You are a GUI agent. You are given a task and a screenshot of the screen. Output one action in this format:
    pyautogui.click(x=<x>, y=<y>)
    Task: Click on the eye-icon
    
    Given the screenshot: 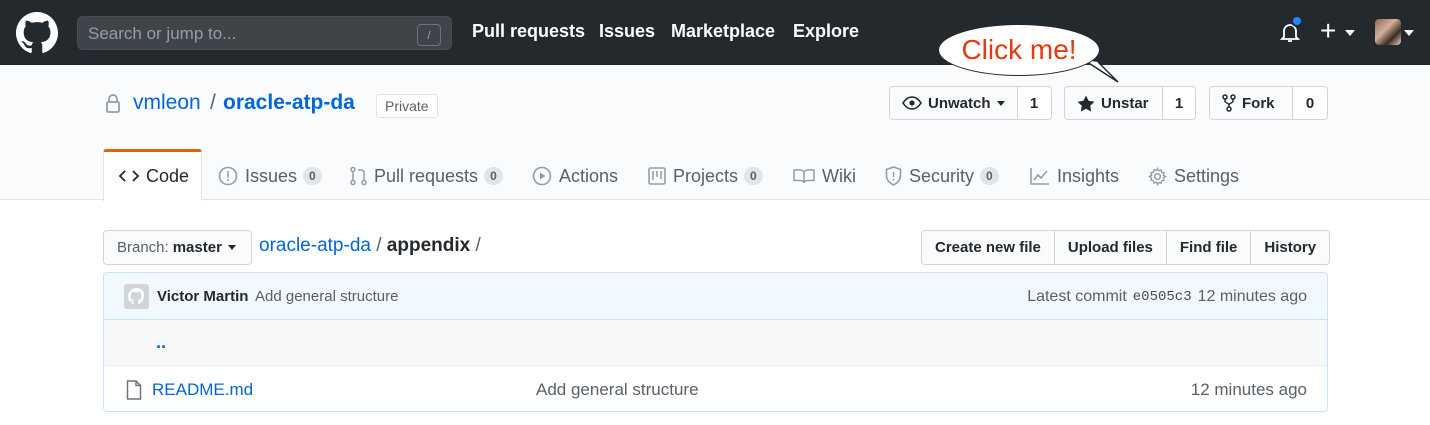 What is the action you would take?
    pyautogui.click(x=912, y=103)
    